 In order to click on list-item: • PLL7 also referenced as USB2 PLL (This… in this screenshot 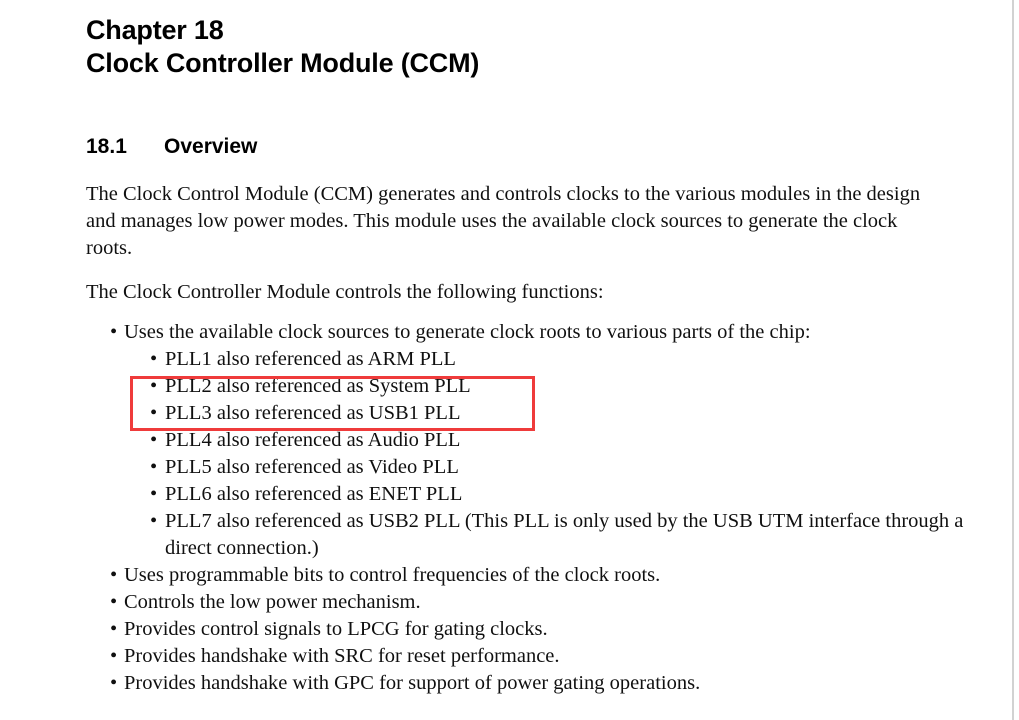, I will do `click(544, 535)`.